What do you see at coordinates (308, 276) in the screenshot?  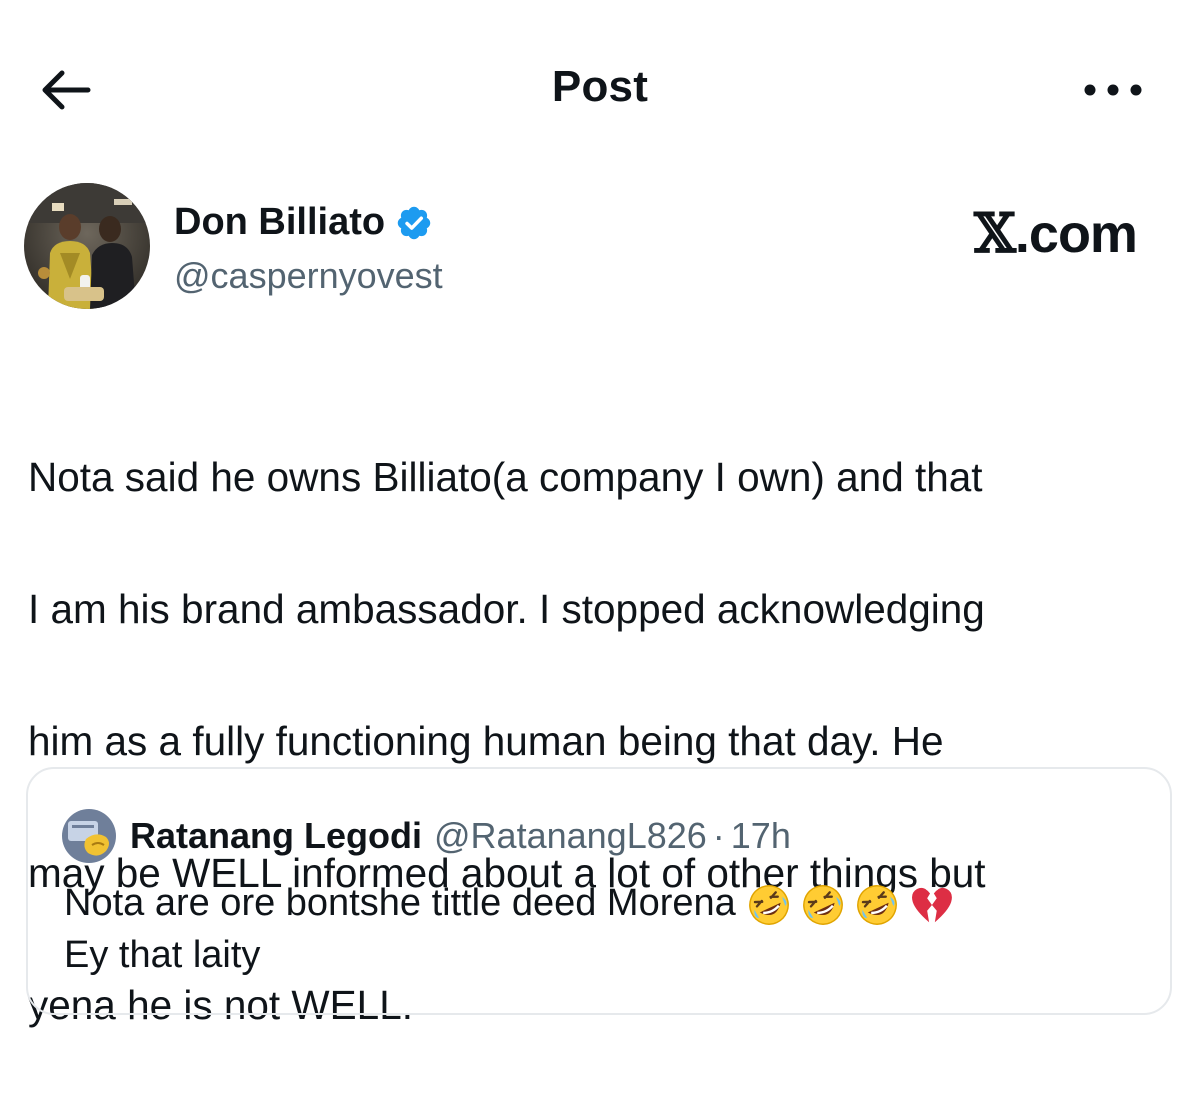 I see `author-handle: @caspernyovest` at bounding box center [308, 276].